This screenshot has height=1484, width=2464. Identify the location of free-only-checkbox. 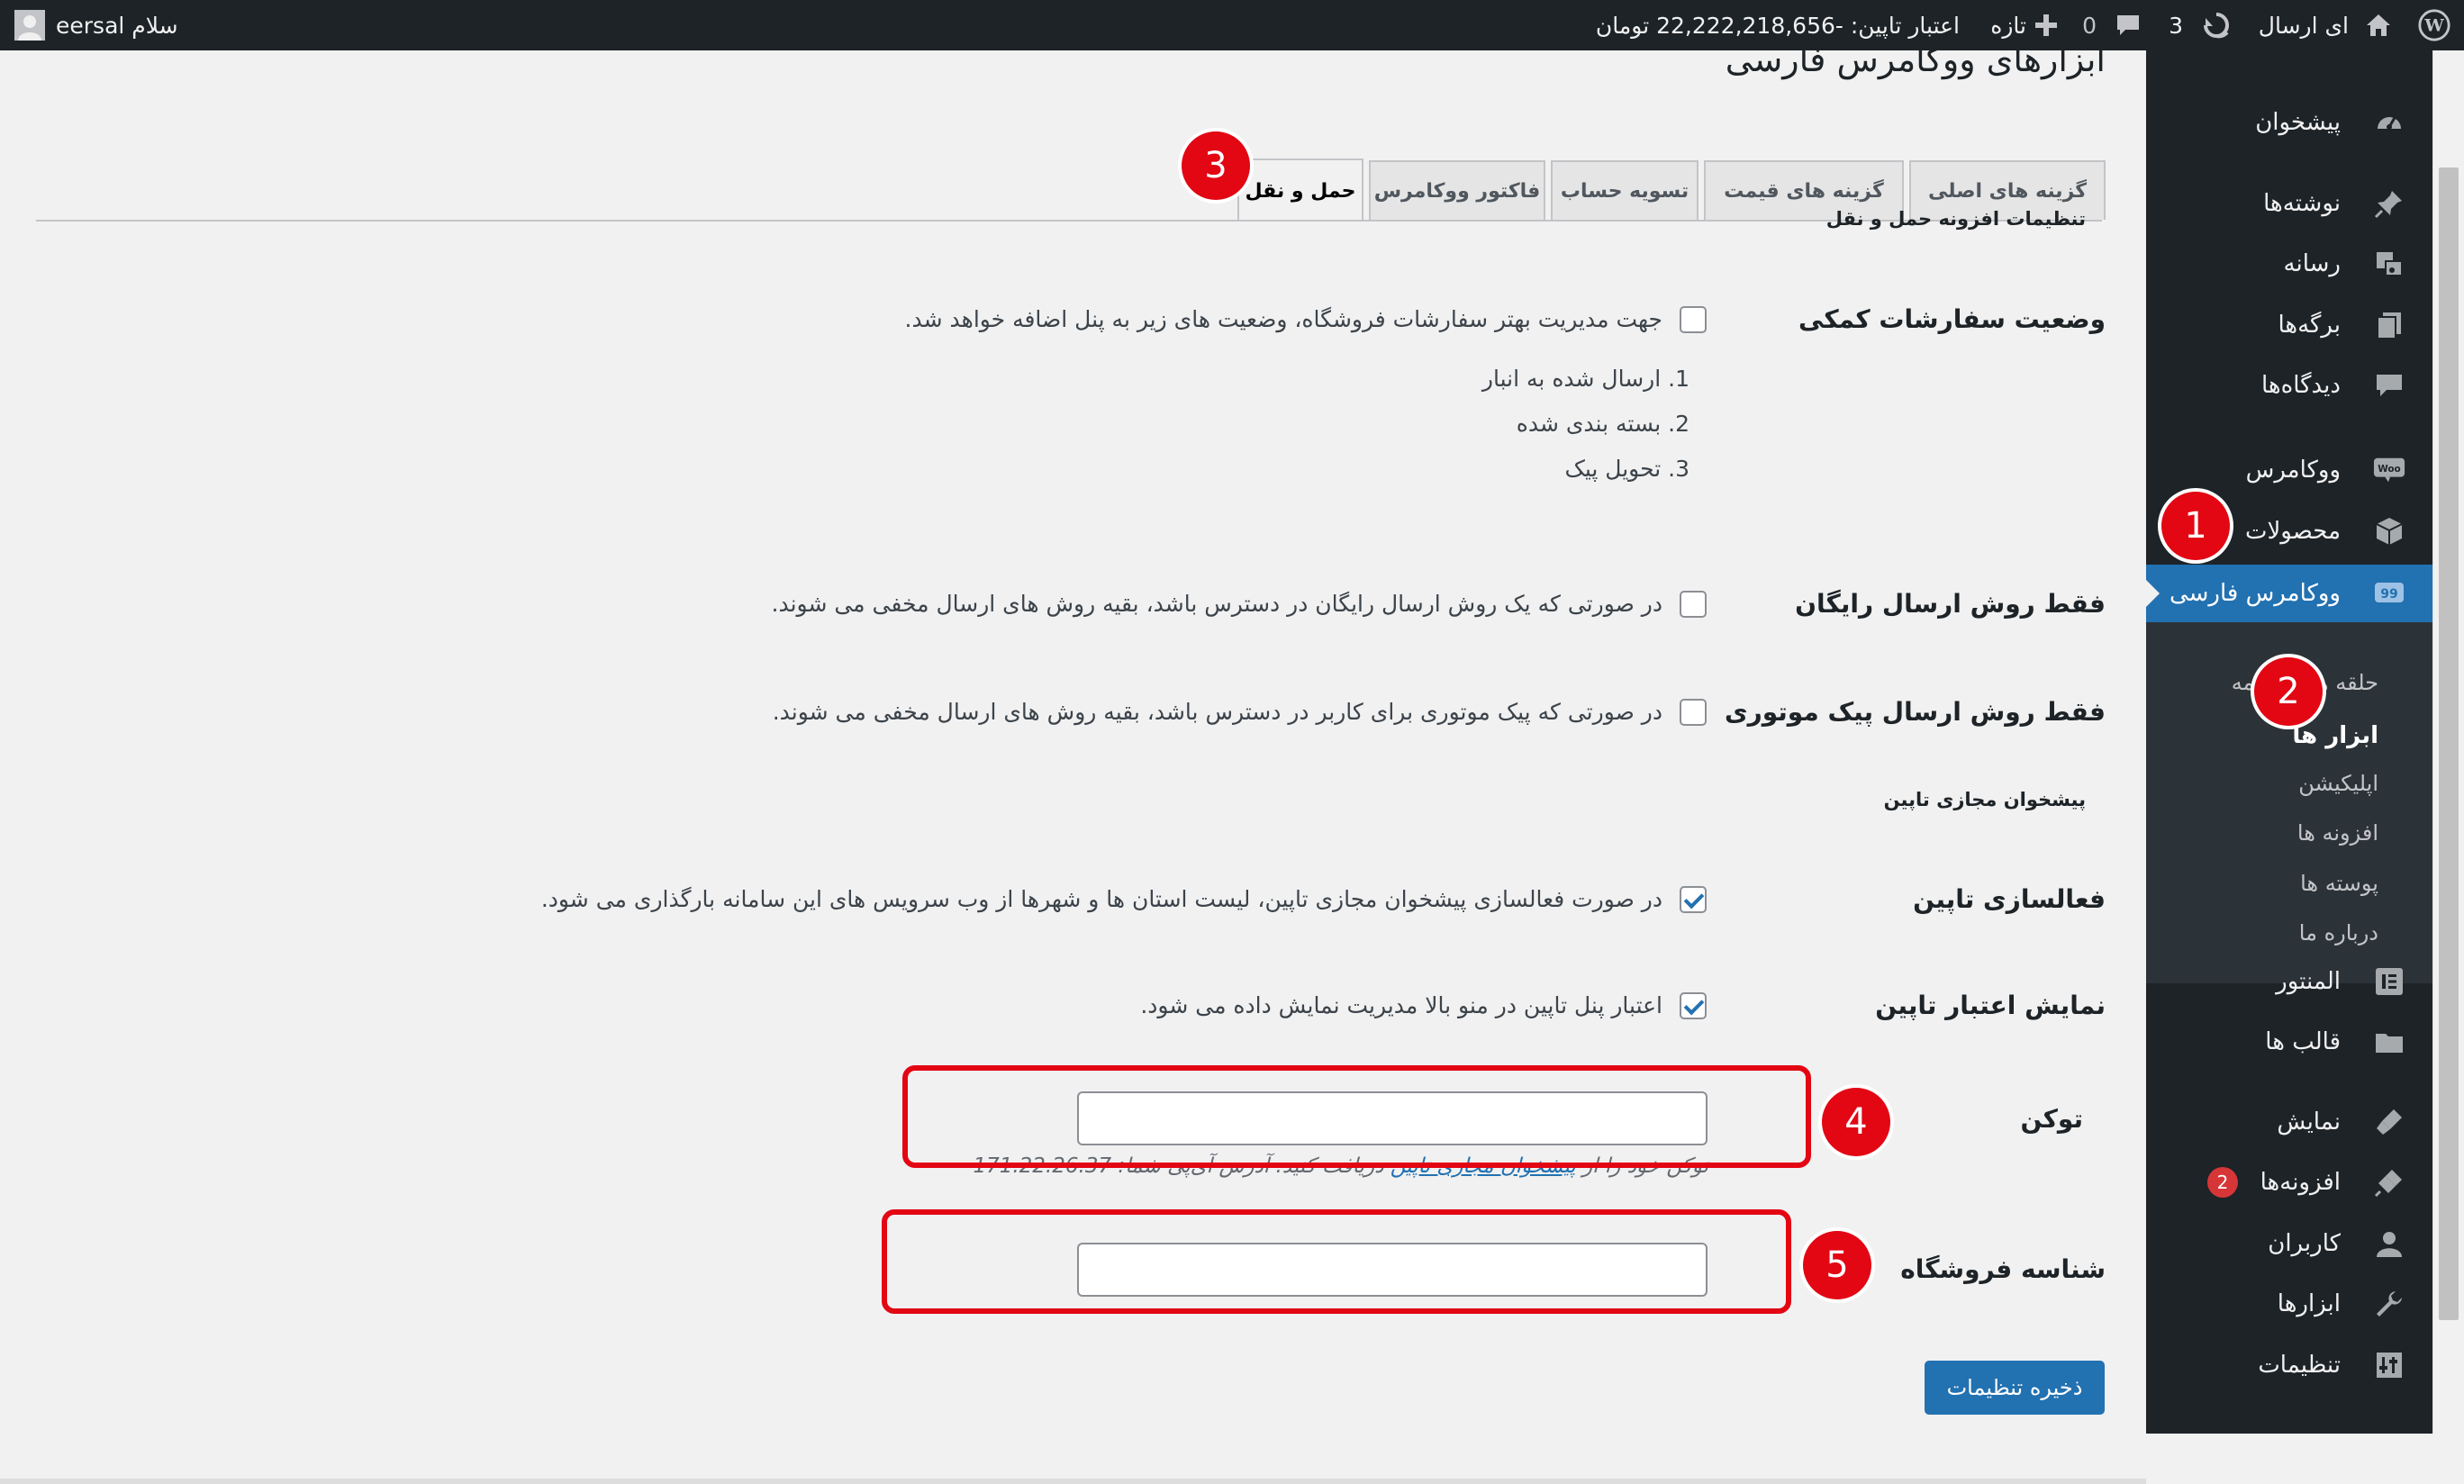
(1694, 605).